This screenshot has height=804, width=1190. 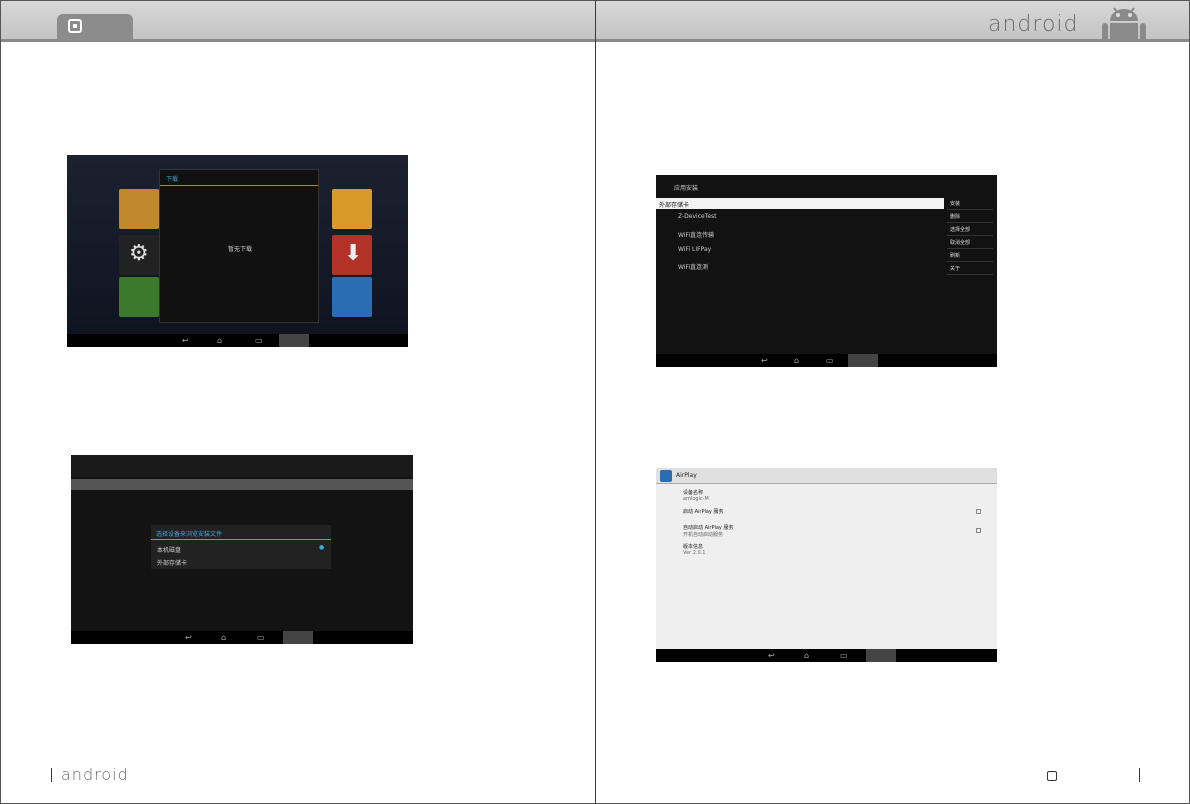 What do you see at coordinates (970, 255) in the screenshot?
I see `menu-refresh: 刷新` at bounding box center [970, 255].